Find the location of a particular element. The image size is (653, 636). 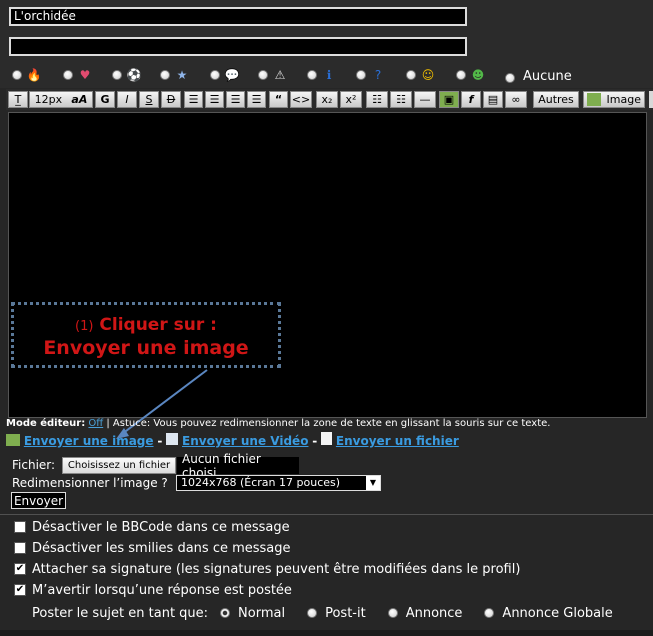

post-type-normal-label: Normal is located at coordinates (262, 613).